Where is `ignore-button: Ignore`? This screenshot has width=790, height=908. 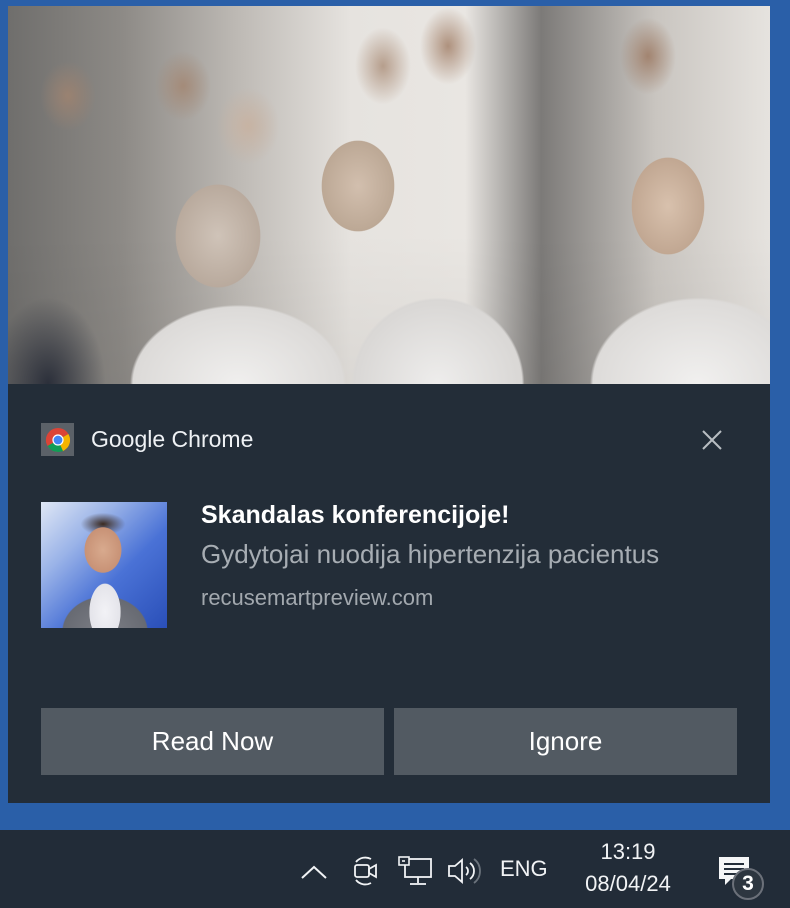
ignore-button: Ignore is located at coordinates (565, 741).